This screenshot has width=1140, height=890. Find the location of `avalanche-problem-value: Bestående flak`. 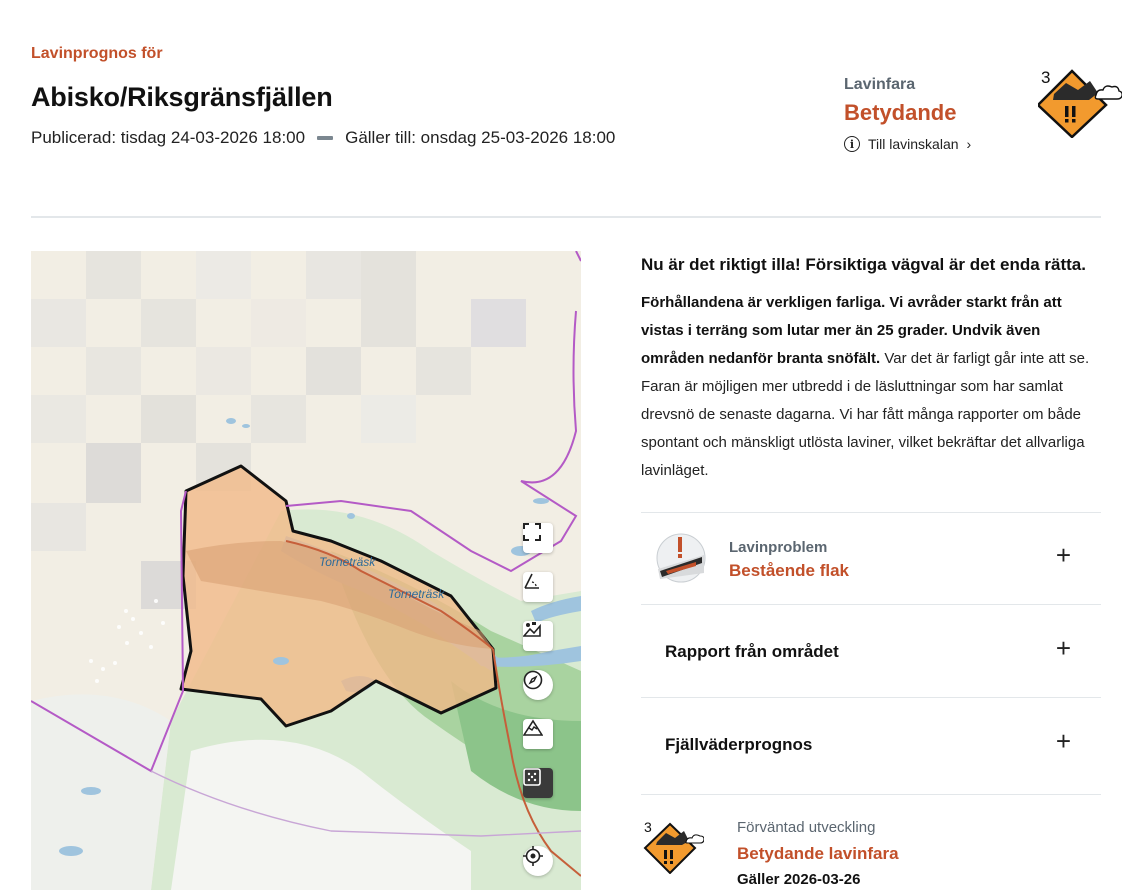

avalanche-problem-value: Bestående flak is located at coordinates (789, 570).